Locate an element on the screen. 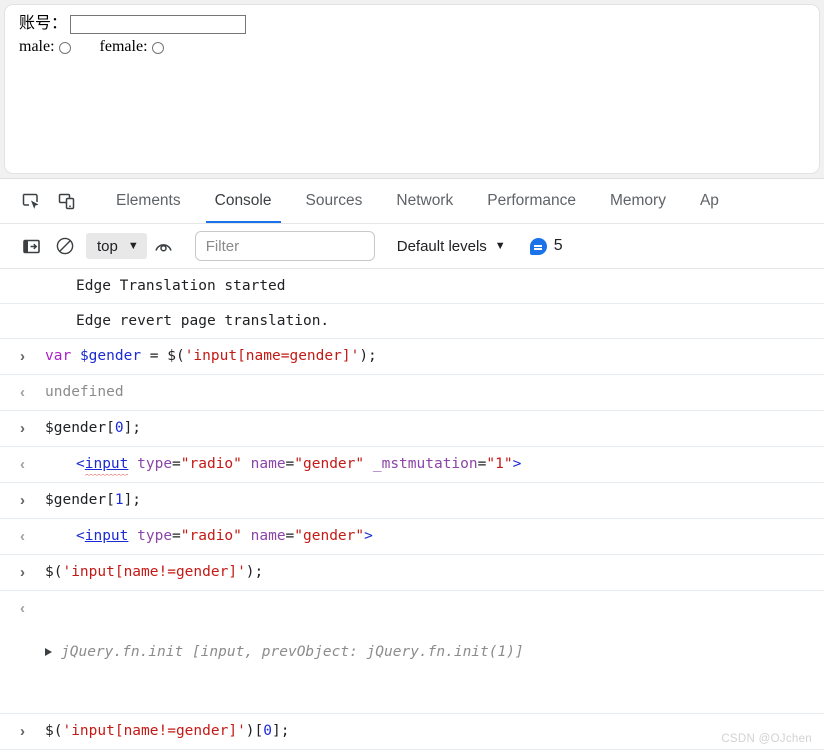  tab-elements: Elements is located at coordinates (148, 201).